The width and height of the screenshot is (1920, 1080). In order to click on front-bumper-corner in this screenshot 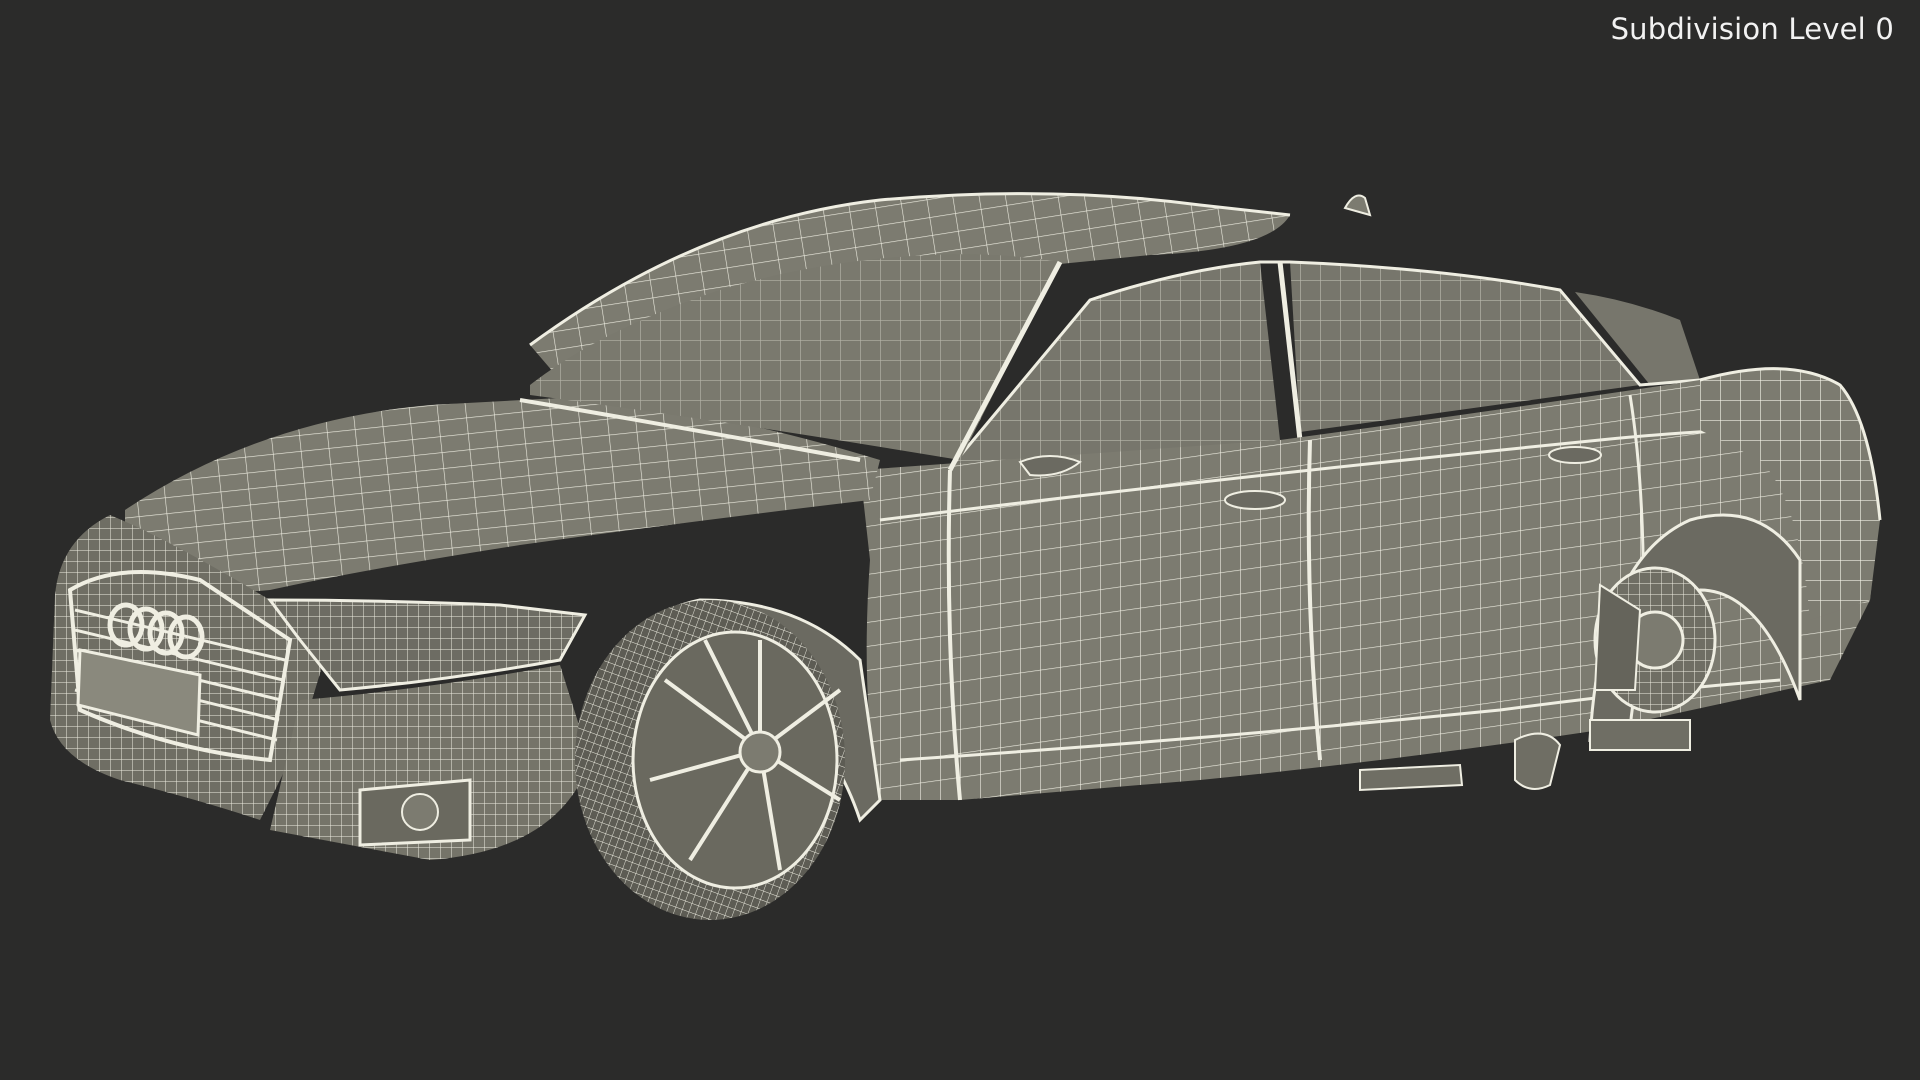, I will do `click(430, 762)`.